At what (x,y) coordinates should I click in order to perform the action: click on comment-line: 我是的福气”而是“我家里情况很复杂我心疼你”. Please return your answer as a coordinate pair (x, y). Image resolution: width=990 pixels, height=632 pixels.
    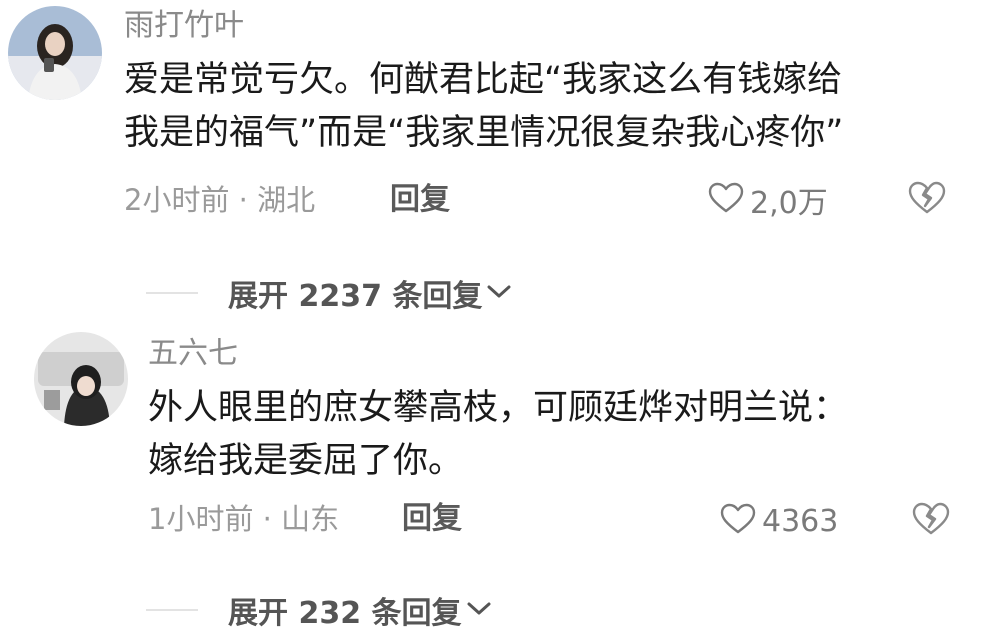
    Looking at the image, I should click on (484, 133).